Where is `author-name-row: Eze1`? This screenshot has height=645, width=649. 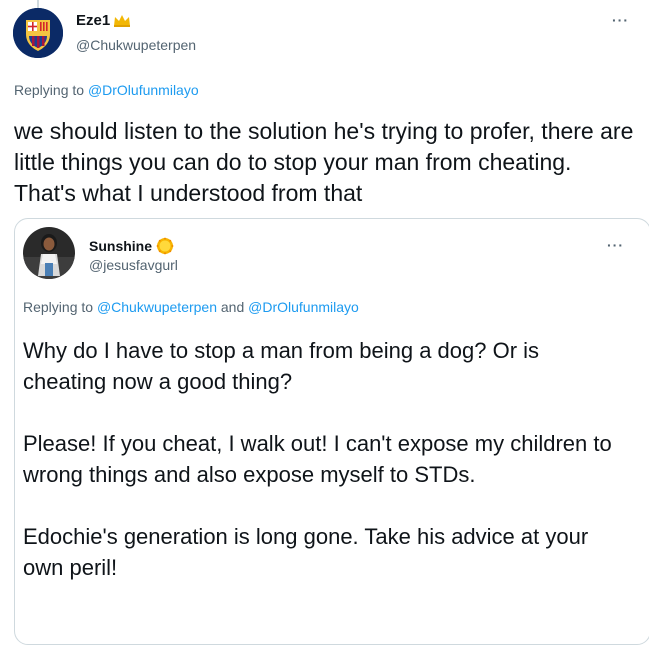
author-name-row: Eze1 is located at coordinates (103, 20).